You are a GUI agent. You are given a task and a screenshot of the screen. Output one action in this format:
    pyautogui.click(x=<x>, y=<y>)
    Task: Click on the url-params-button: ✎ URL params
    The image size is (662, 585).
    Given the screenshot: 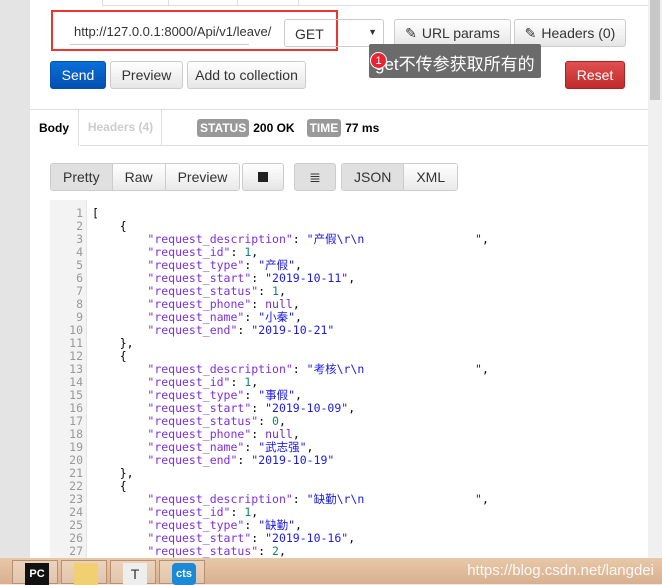 What is the action you would take?
    pyautogui.click(x=452, y=33)
    